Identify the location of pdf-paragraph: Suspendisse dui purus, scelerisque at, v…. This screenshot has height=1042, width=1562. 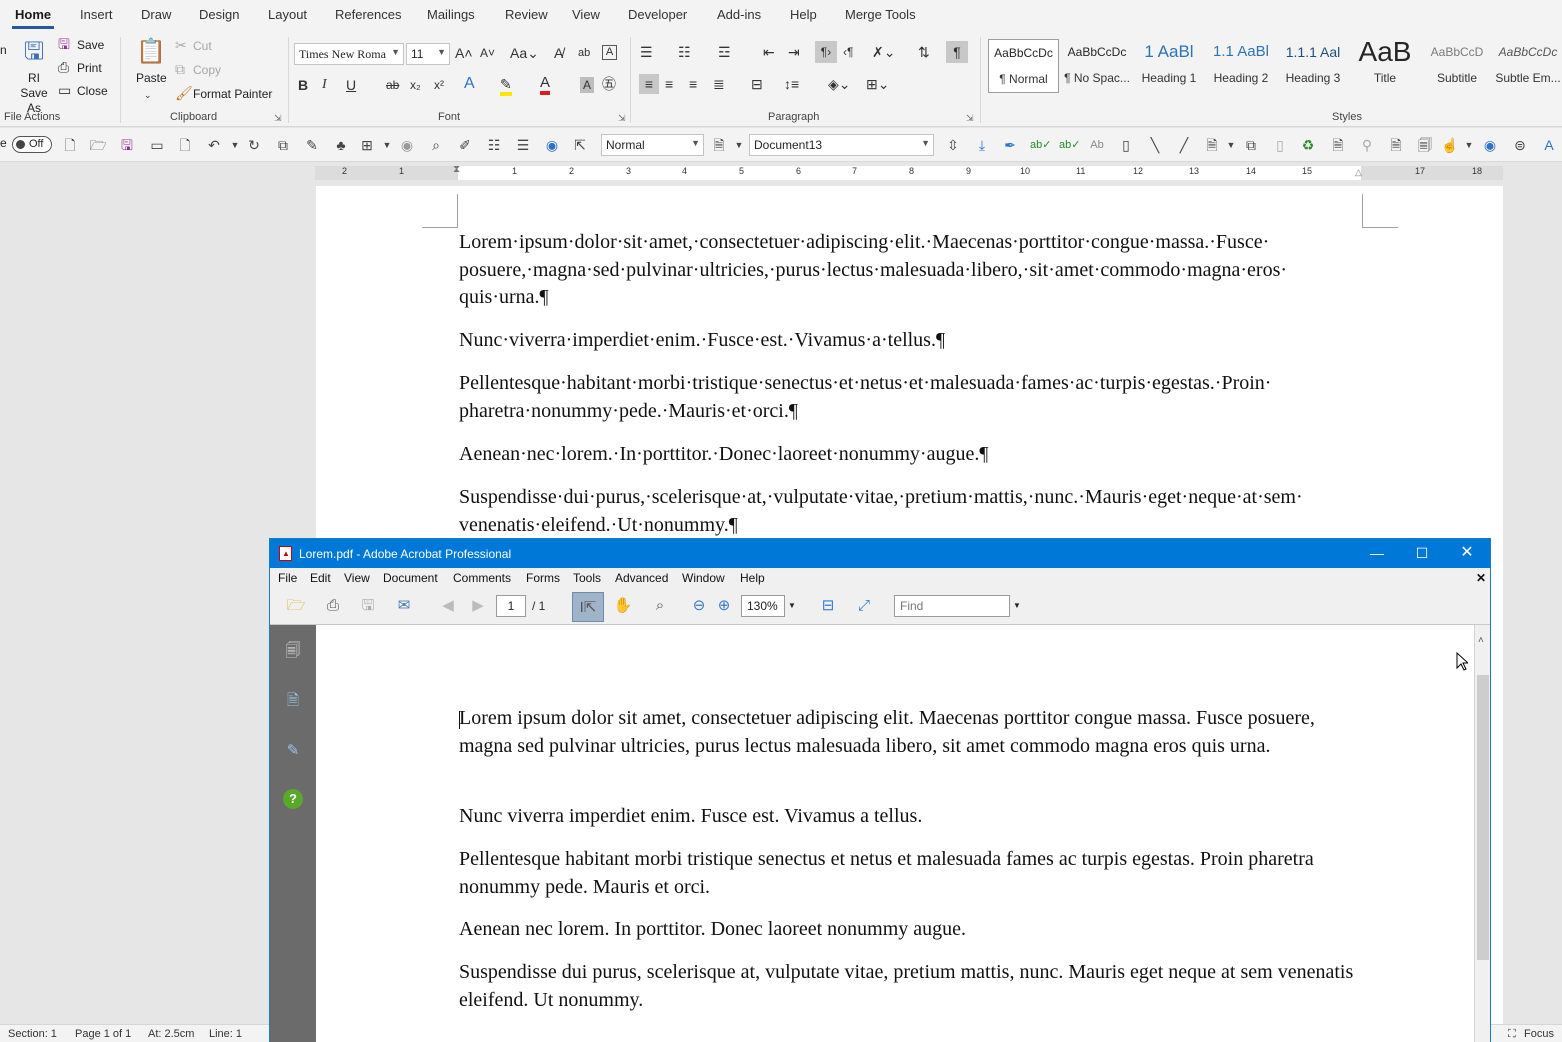
(914, 986).